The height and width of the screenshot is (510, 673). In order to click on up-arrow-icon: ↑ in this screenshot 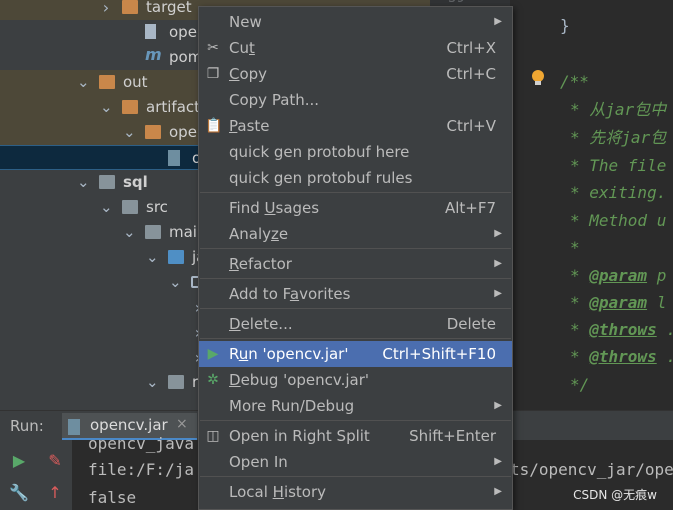, I will do `click(55, 493)`.